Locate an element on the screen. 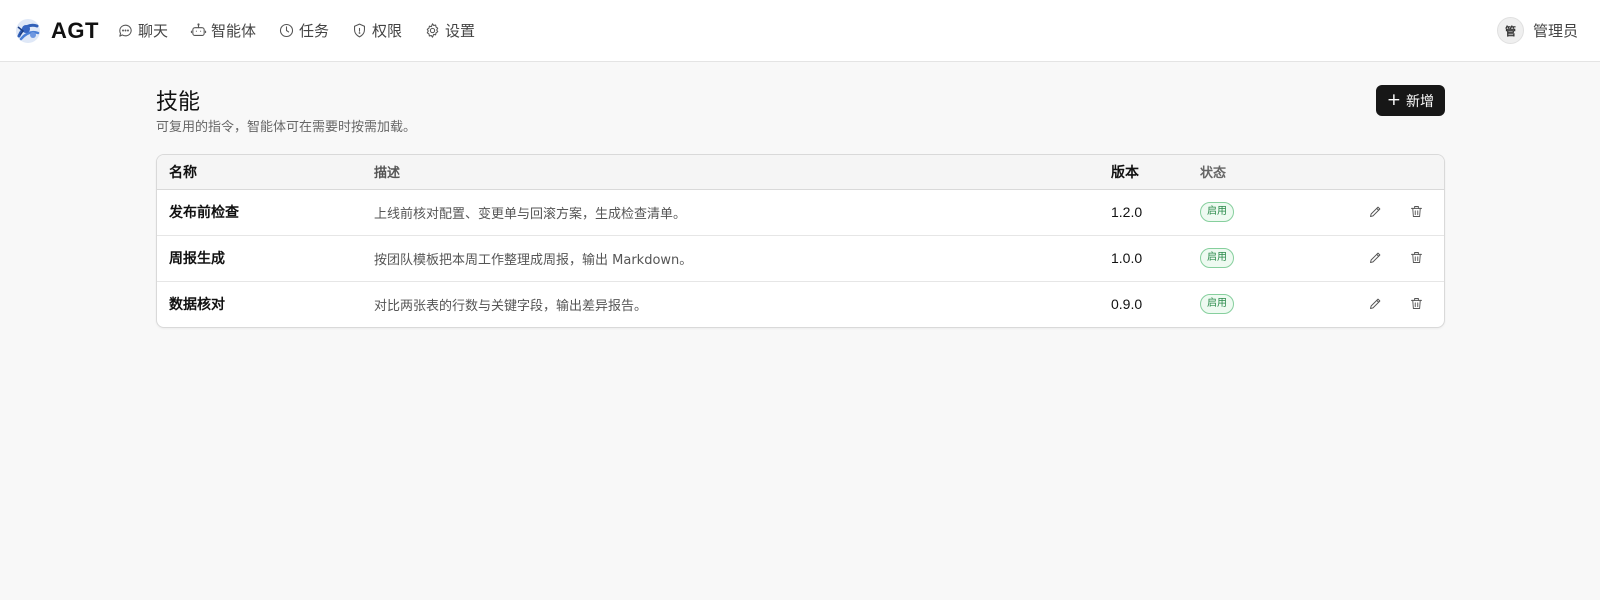  nav-item-label: 设置 is located at coordinates (460, 31).